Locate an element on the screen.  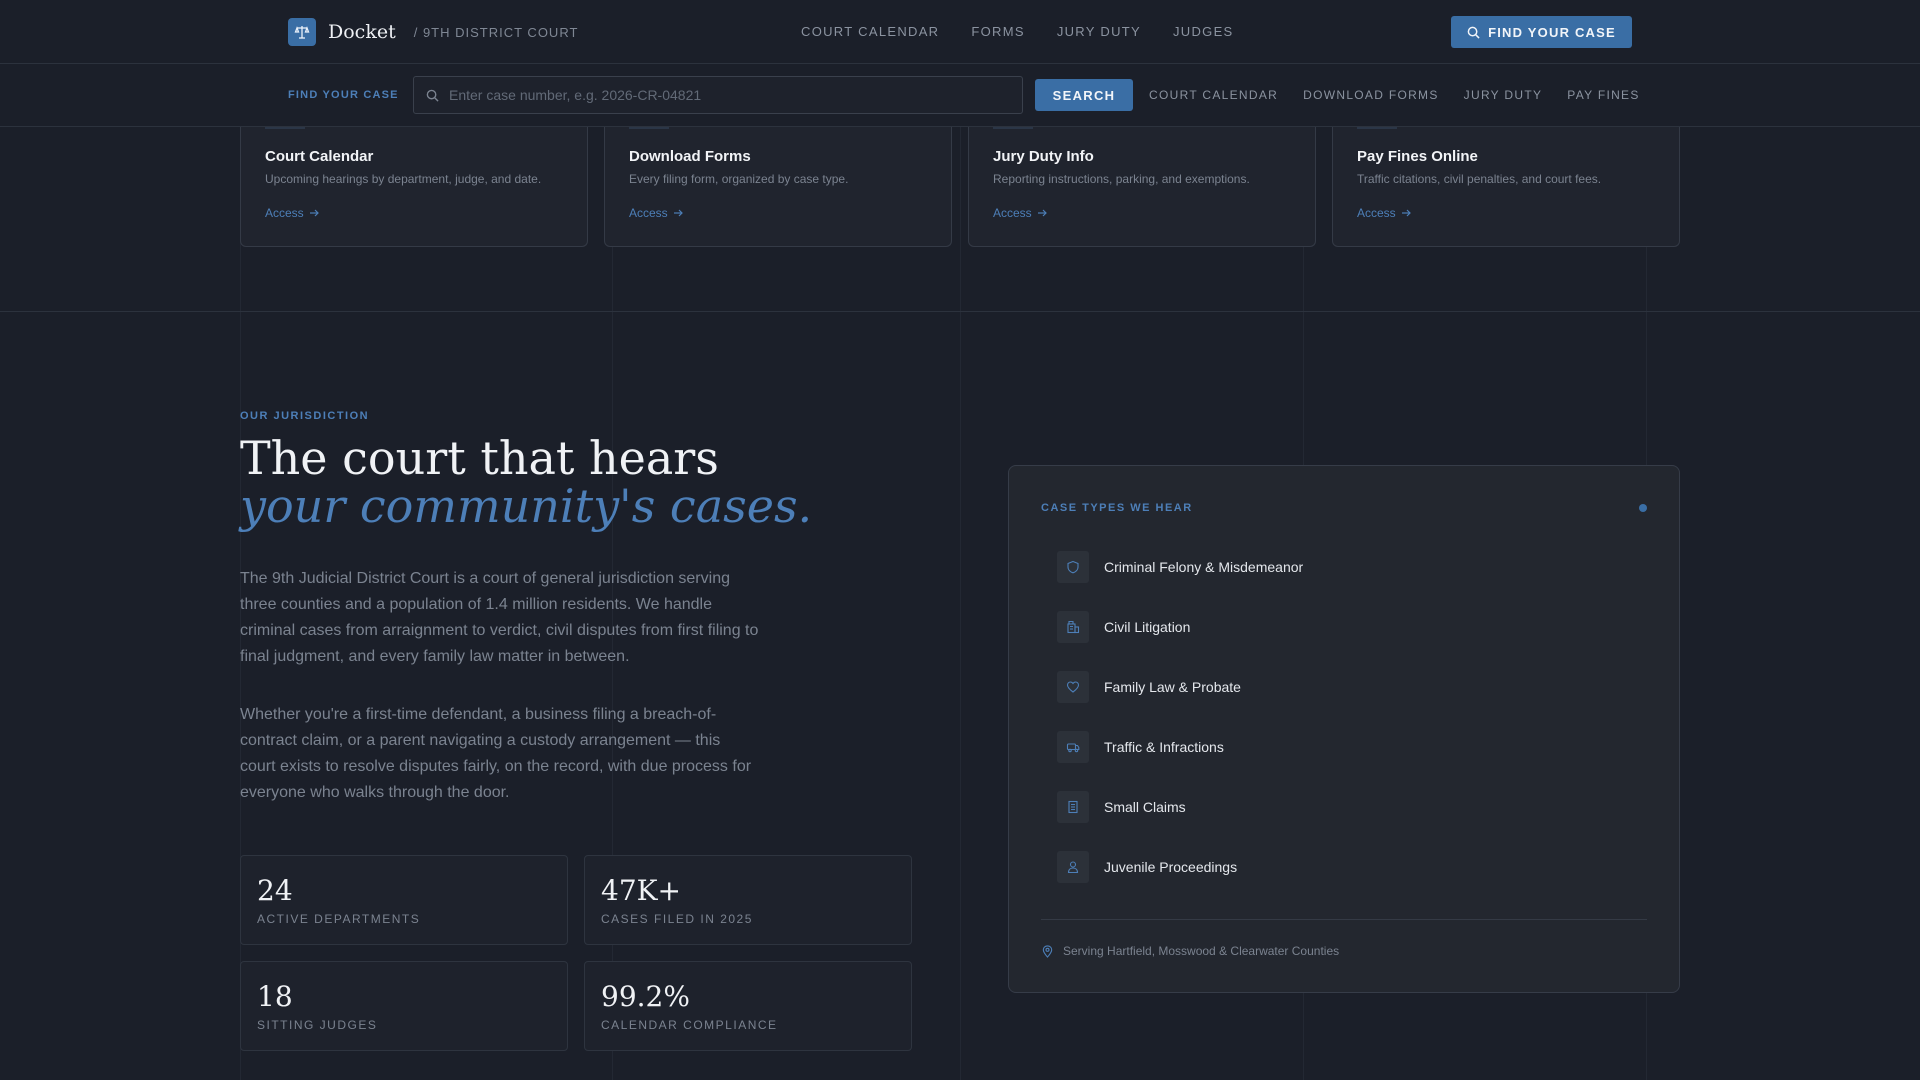
case-type-label: Small Claims is located at coordinates (1145, 807).